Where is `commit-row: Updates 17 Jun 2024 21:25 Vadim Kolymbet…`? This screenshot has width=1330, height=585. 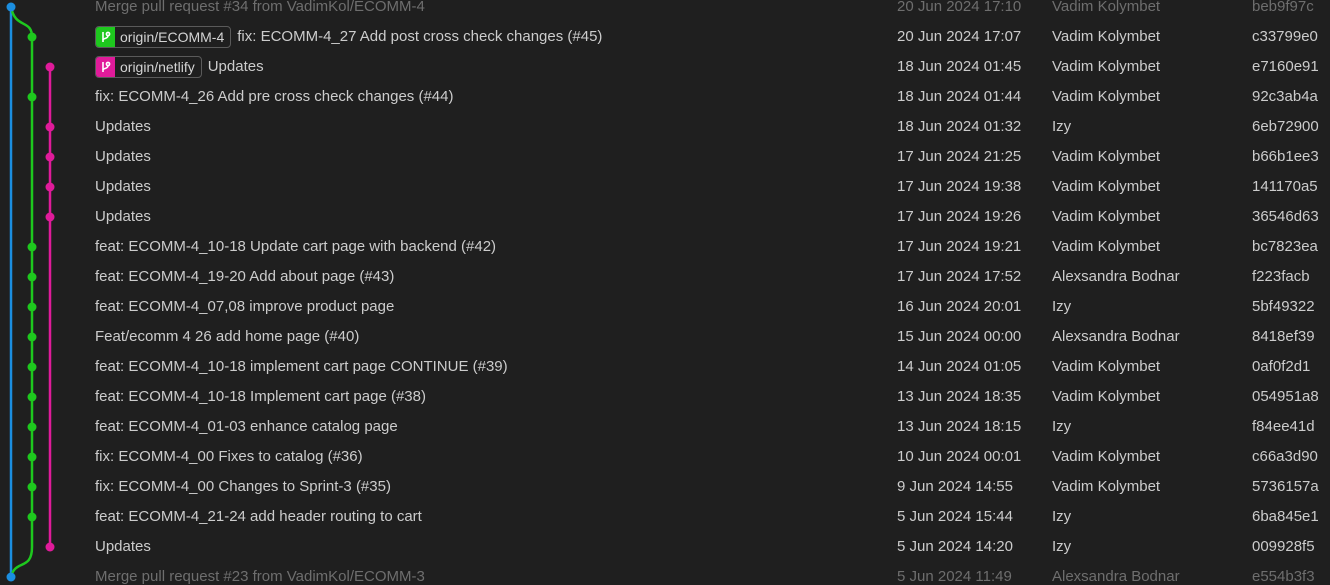
commit-row: Updates 17 Jun 2024 21:25 Vadim Kolymbet… is located at coordinates (665, 157).